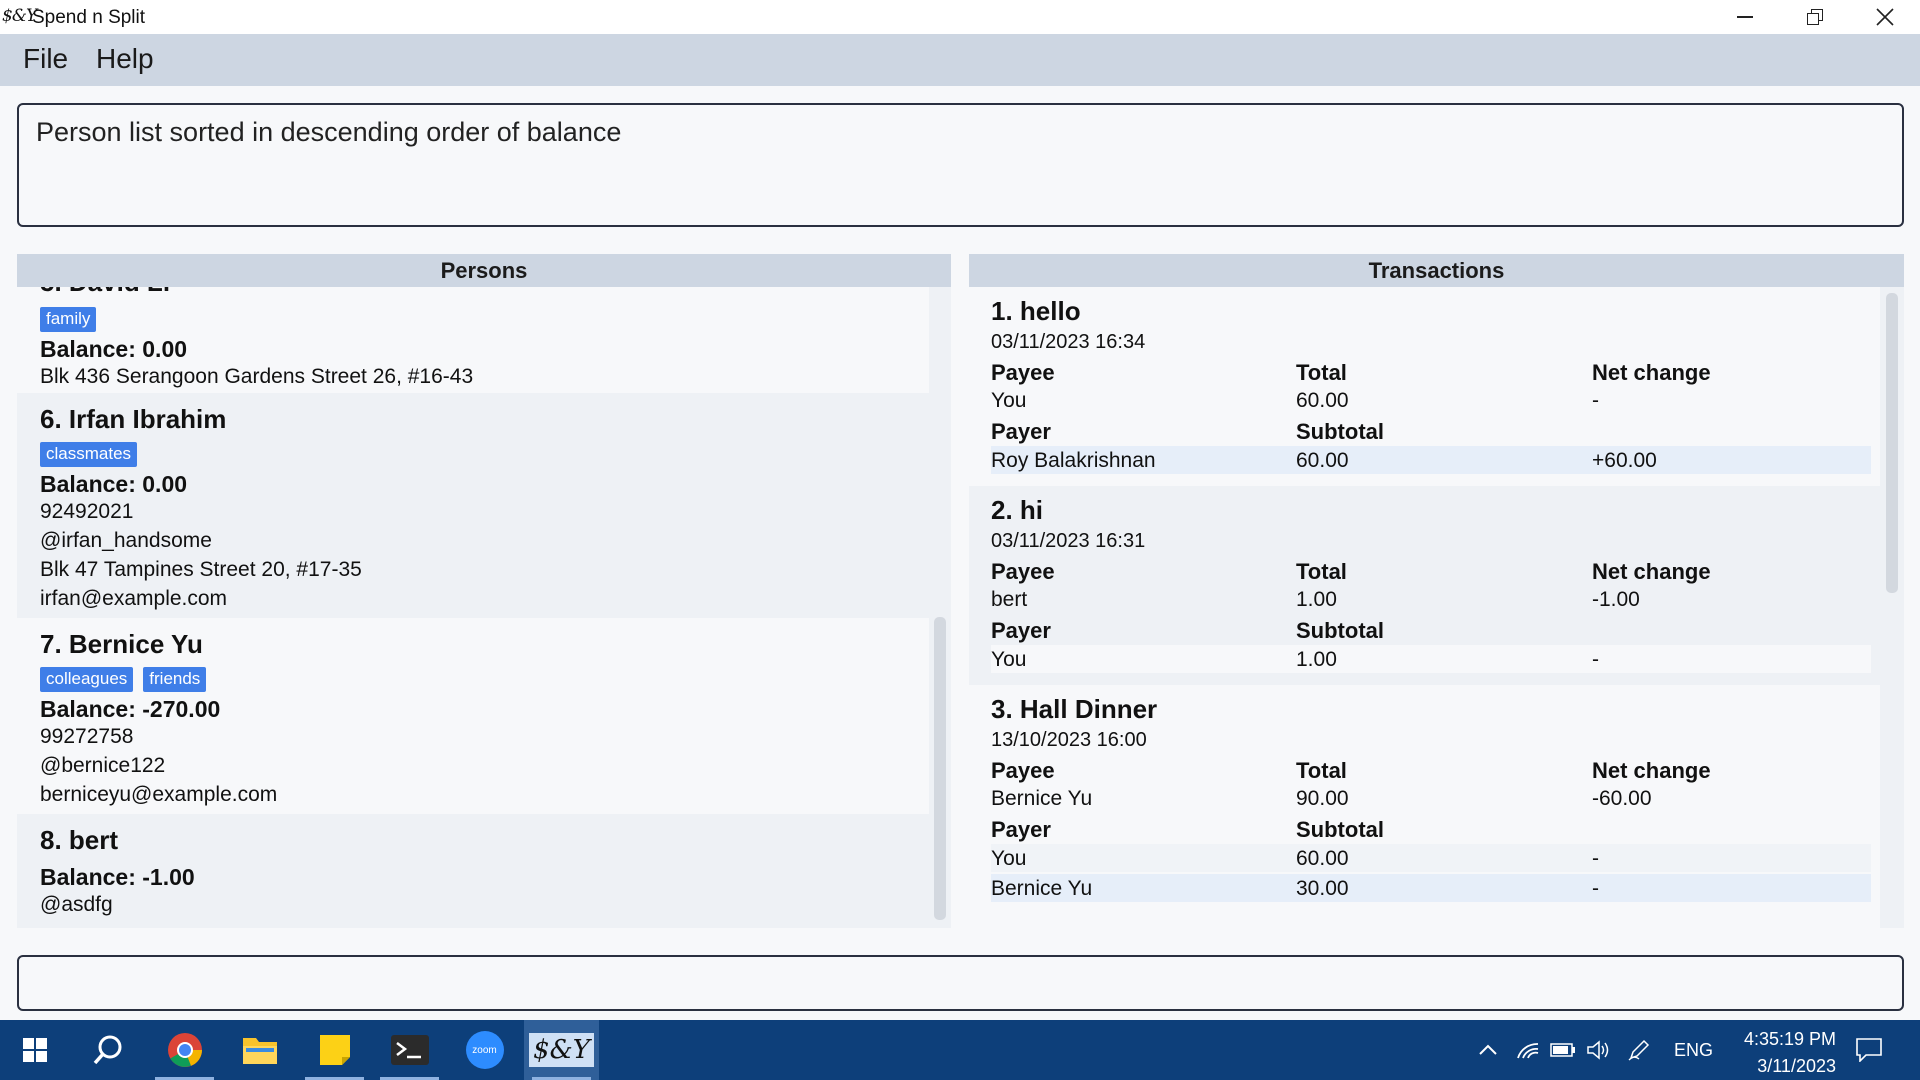 The width and height of the screenshot is (1920, 1080). Describe the element at coordinates (1815, 17) in the screenshot. I see `restore-button` at that location.